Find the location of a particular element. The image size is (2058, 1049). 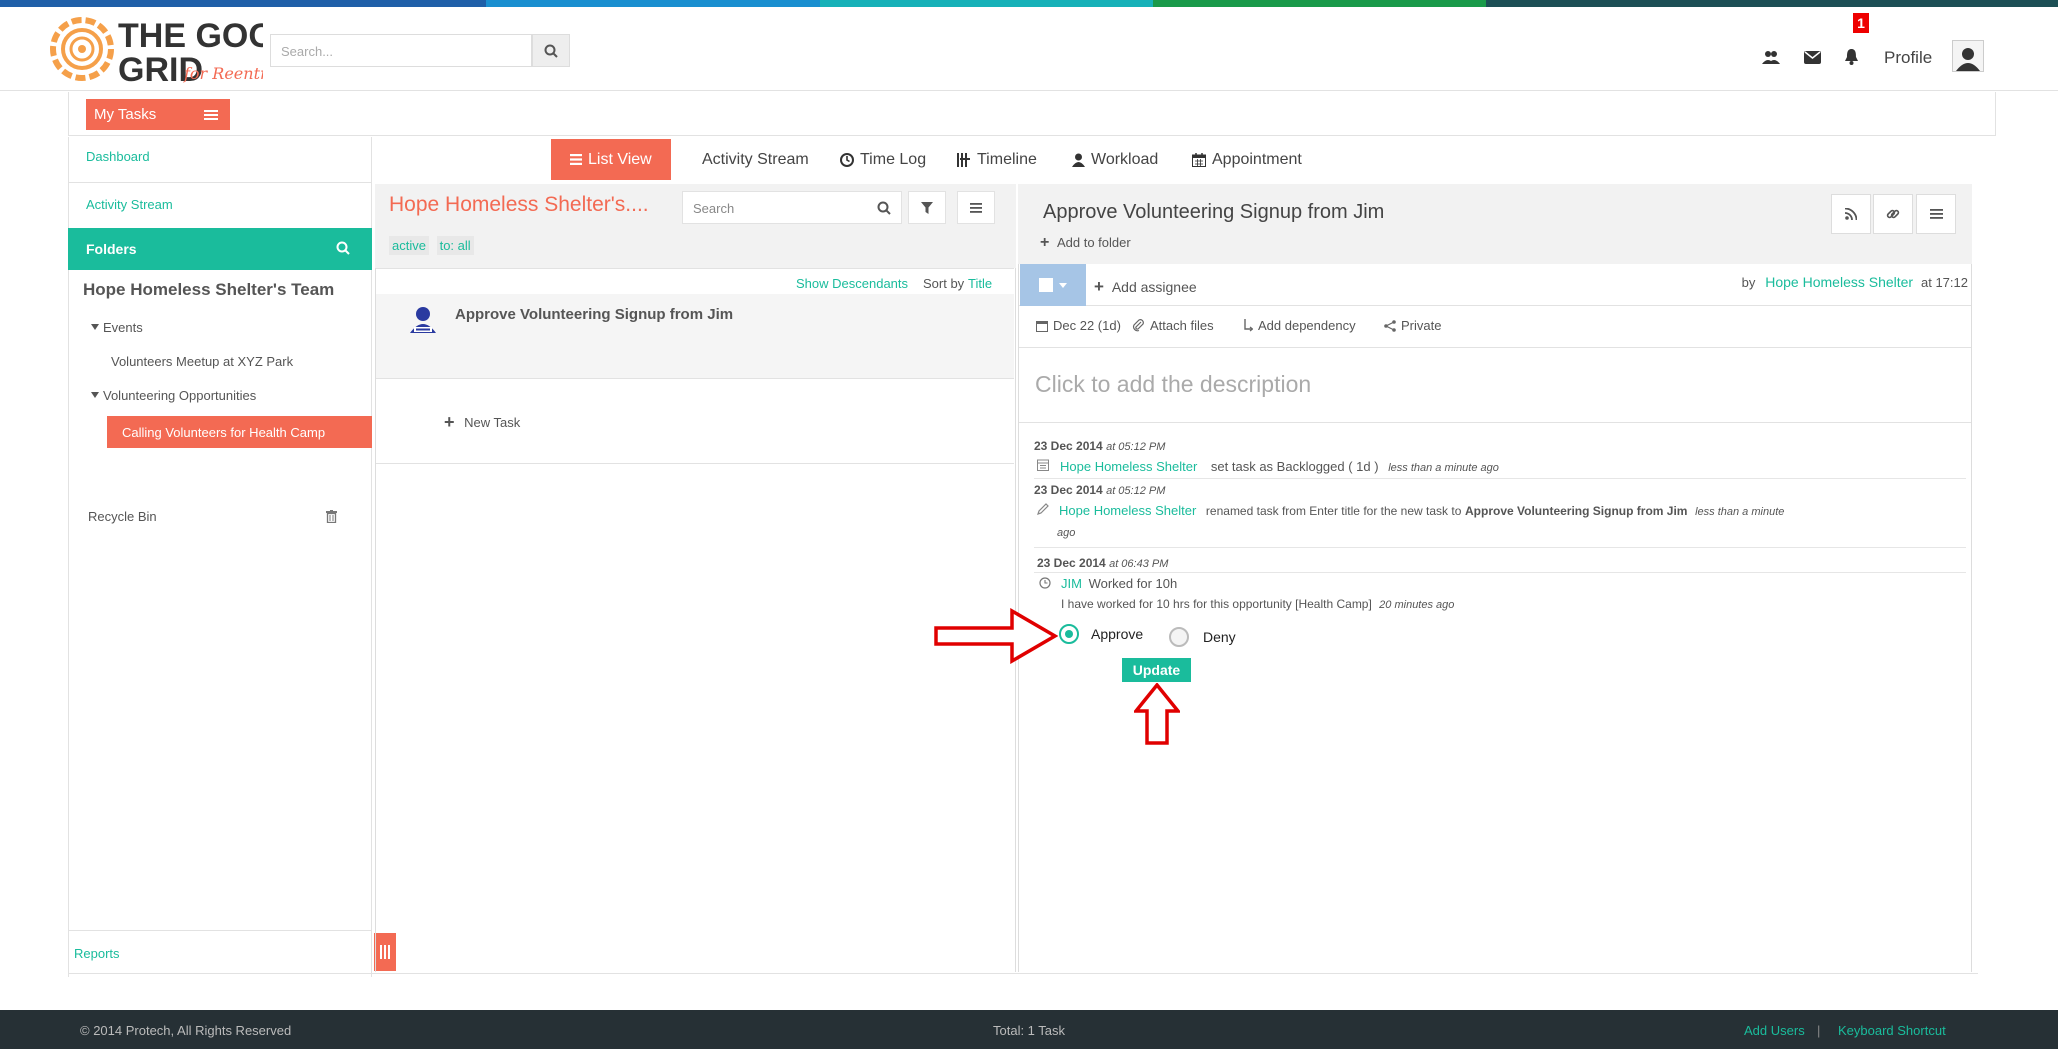

notification-badge: 1 is located at coordinates (1861, 23).